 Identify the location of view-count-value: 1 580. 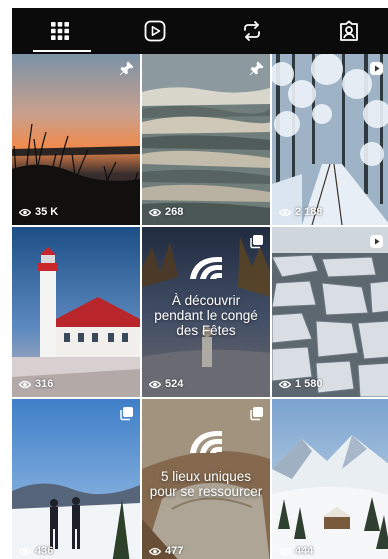
(309, 384).